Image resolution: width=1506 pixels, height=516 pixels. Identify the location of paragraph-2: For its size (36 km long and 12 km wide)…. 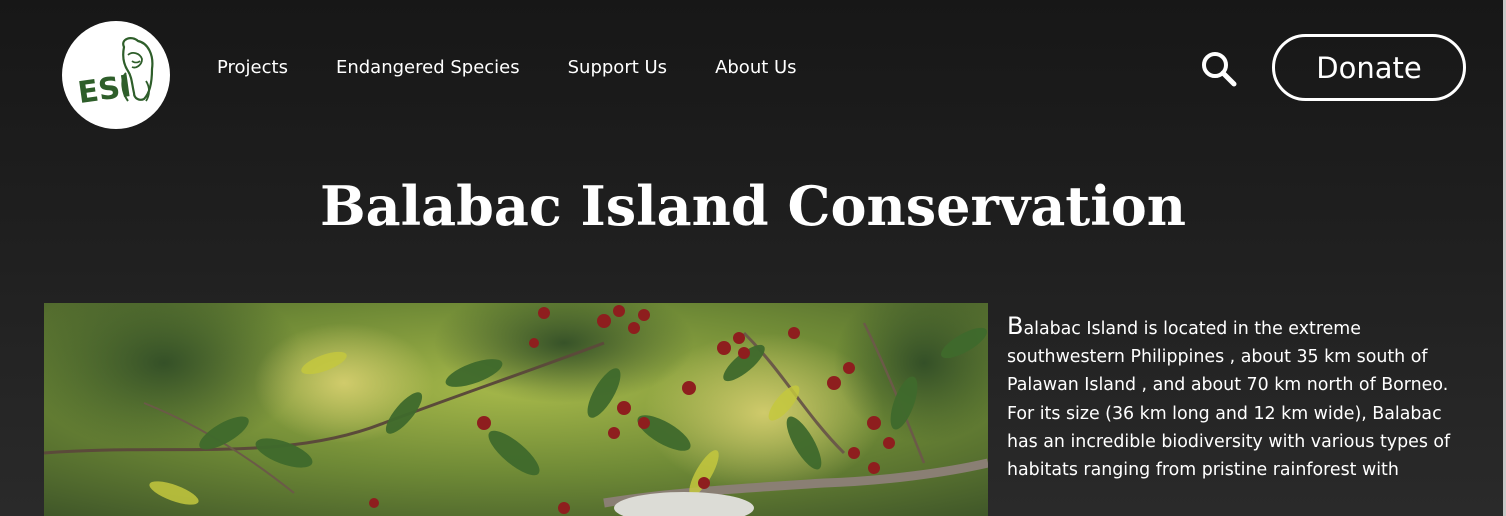
(1229, 442).